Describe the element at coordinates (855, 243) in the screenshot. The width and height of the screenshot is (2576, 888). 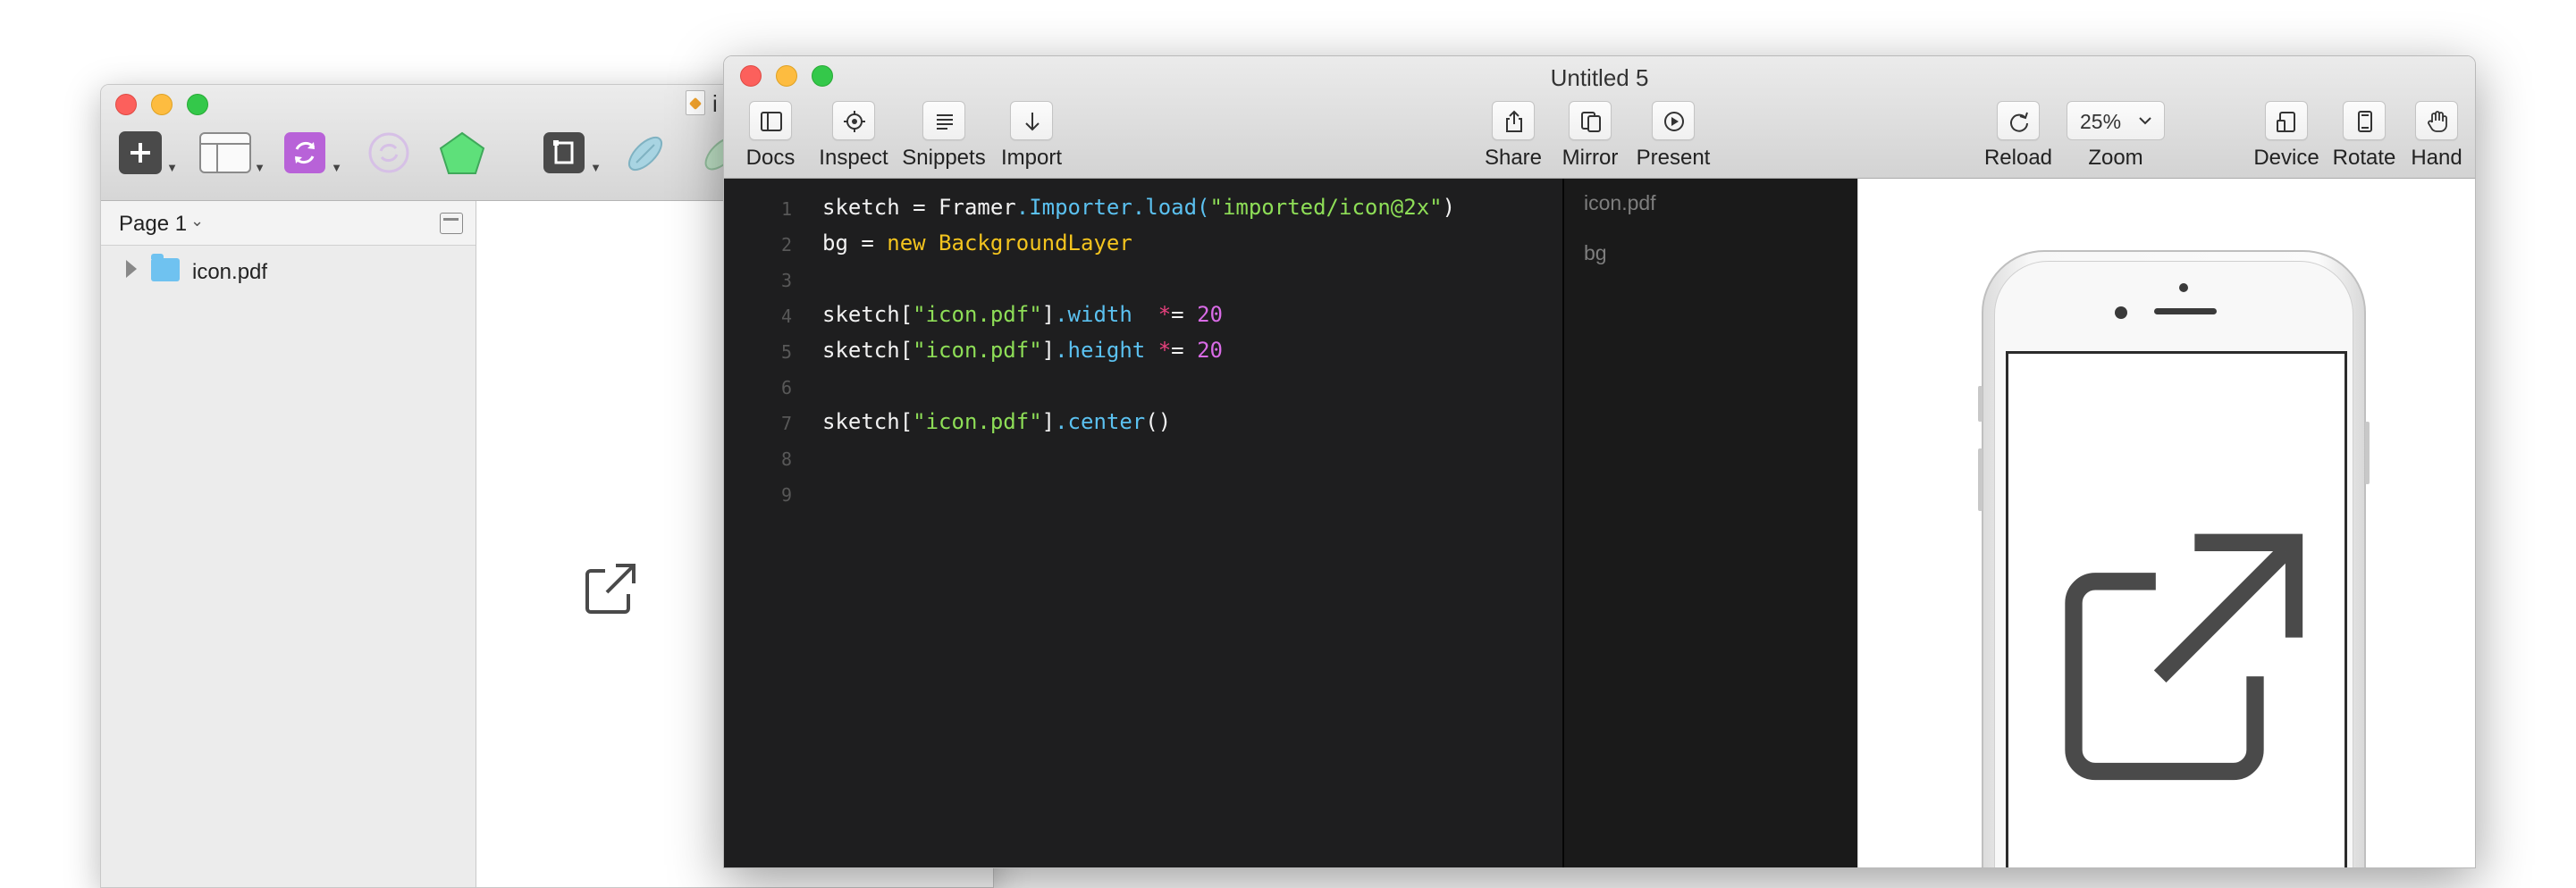
I see `code-token: bg =` at that location.